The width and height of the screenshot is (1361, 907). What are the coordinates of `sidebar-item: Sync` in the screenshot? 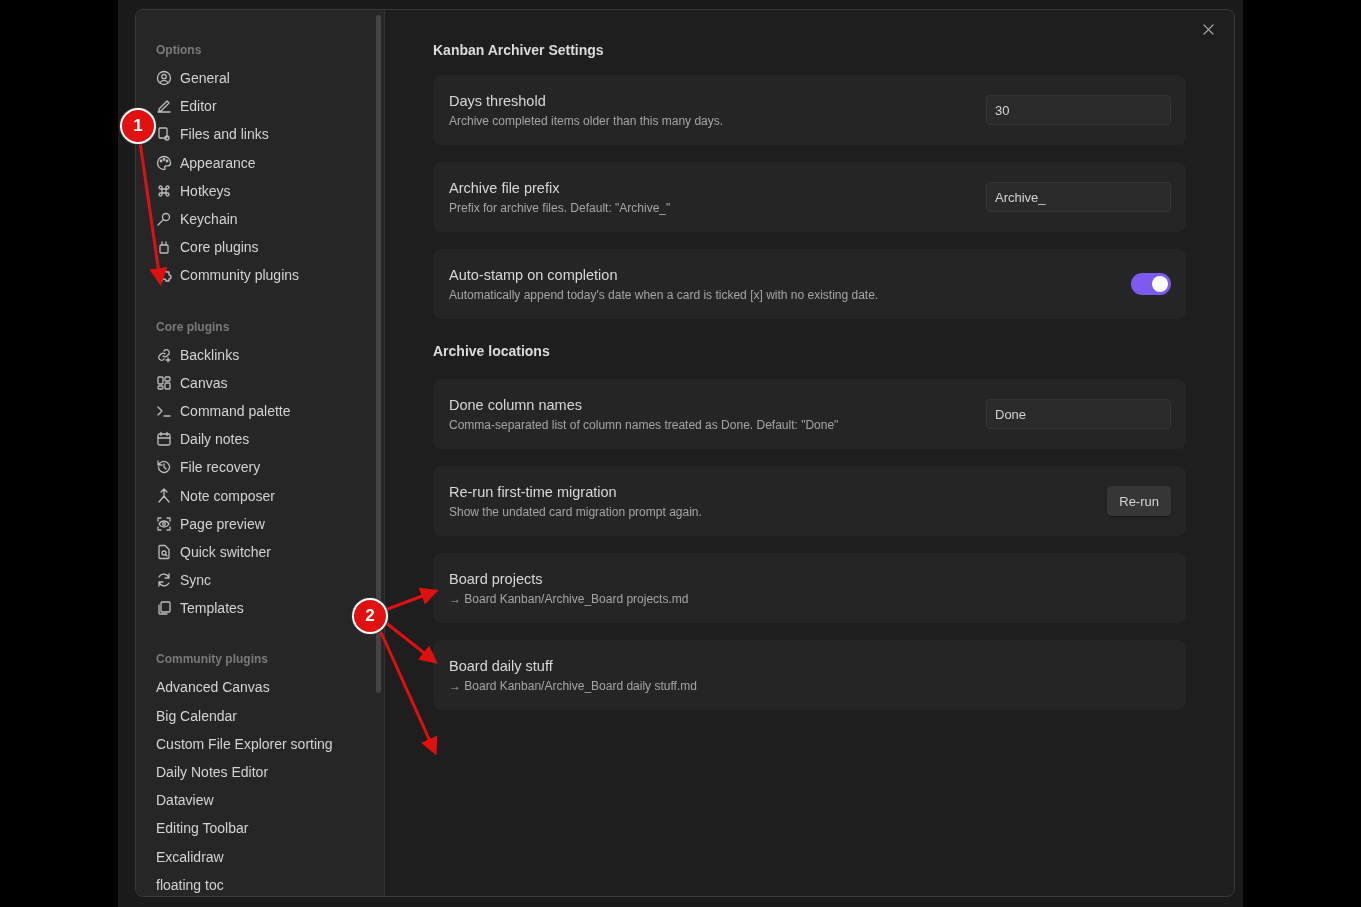 It's located at (188, 580).